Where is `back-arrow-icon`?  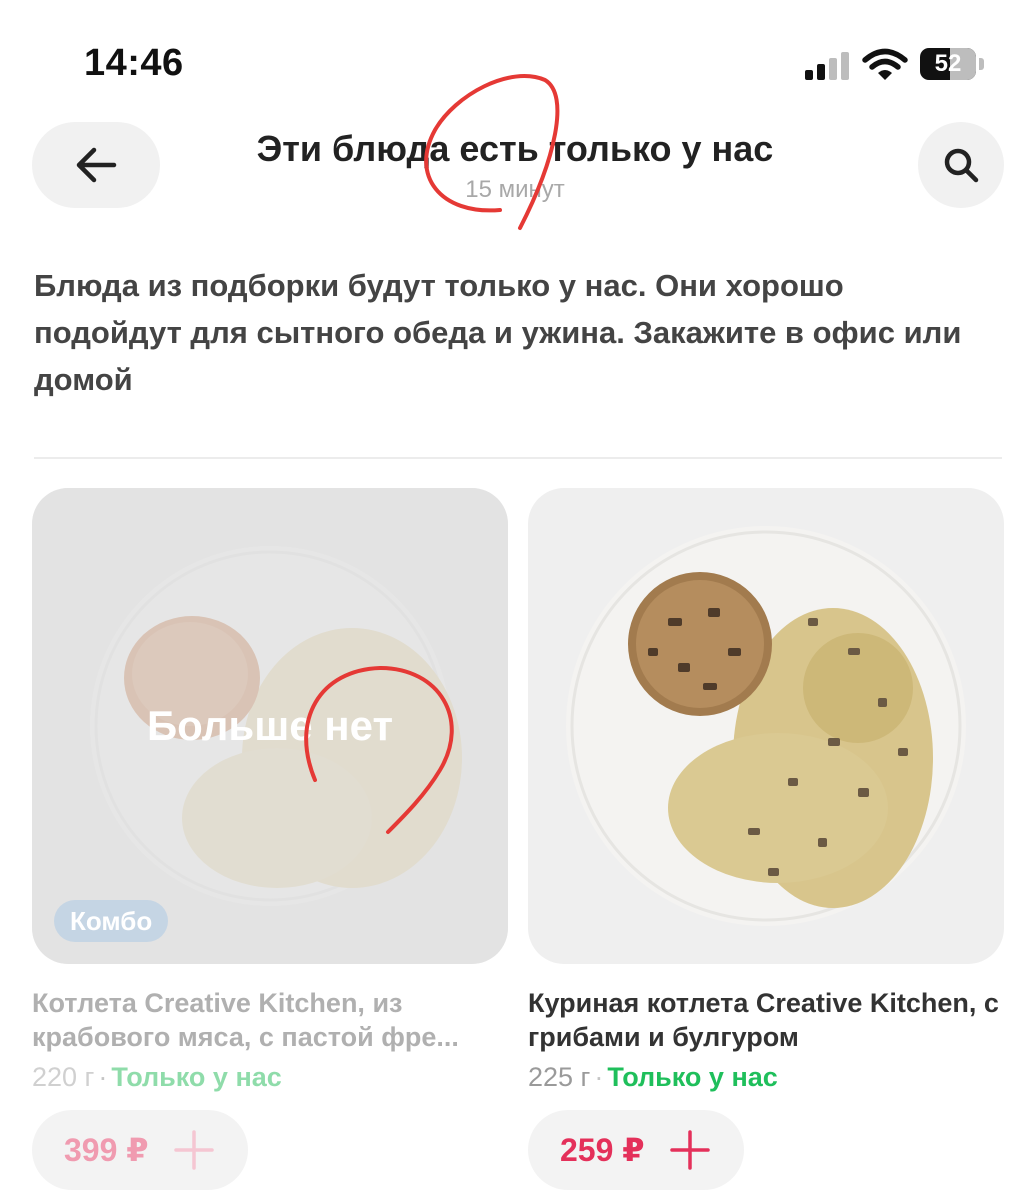
back-arrow-icon is located at coordinates (96, 165).